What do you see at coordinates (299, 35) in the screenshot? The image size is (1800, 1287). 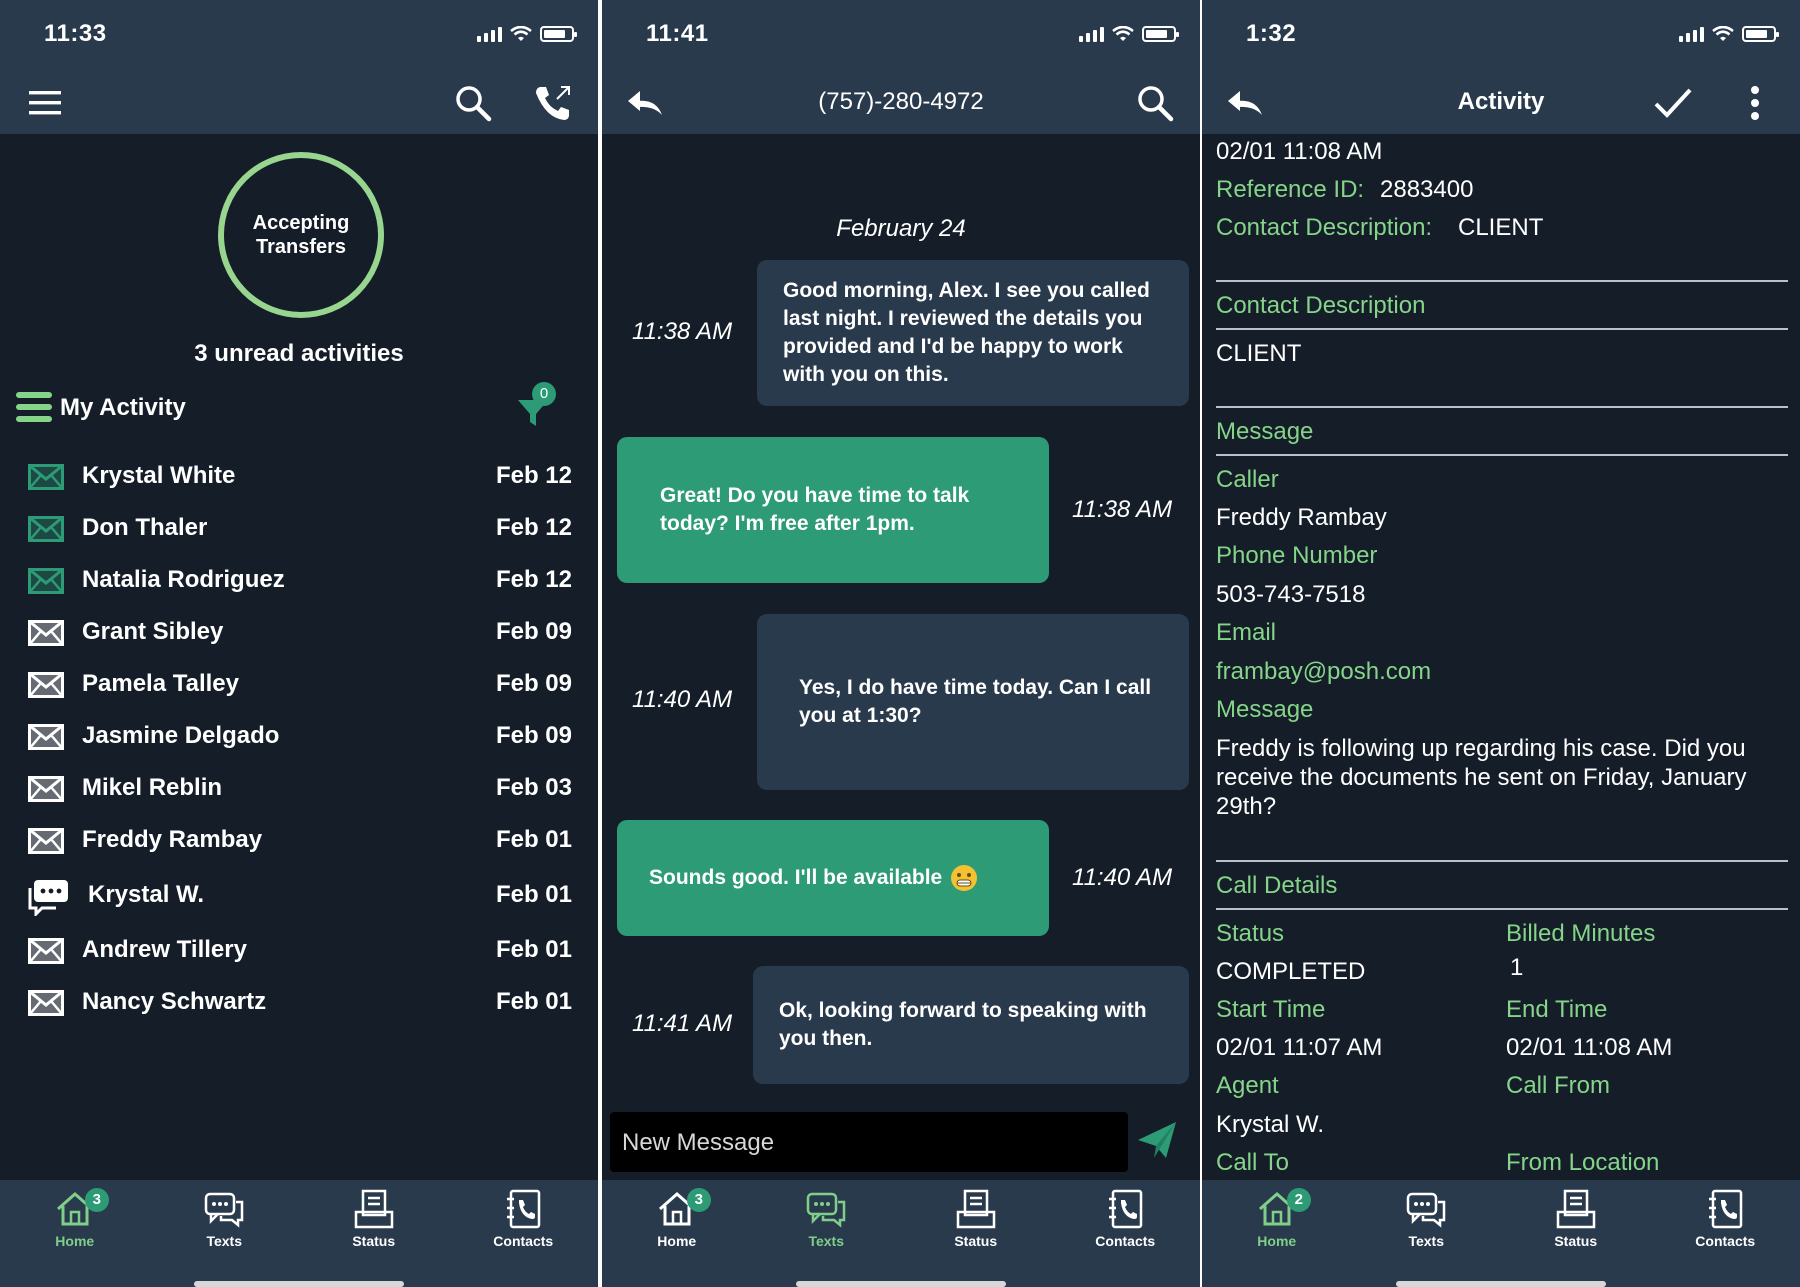 I see `status-bar: 11:33` at bounding box center [299, 35].